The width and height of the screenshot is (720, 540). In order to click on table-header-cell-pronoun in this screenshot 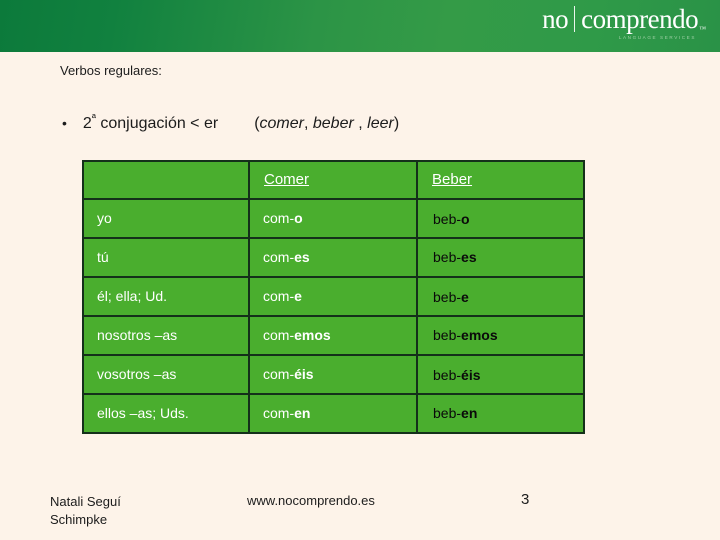, I will do `click(166, 180)`.